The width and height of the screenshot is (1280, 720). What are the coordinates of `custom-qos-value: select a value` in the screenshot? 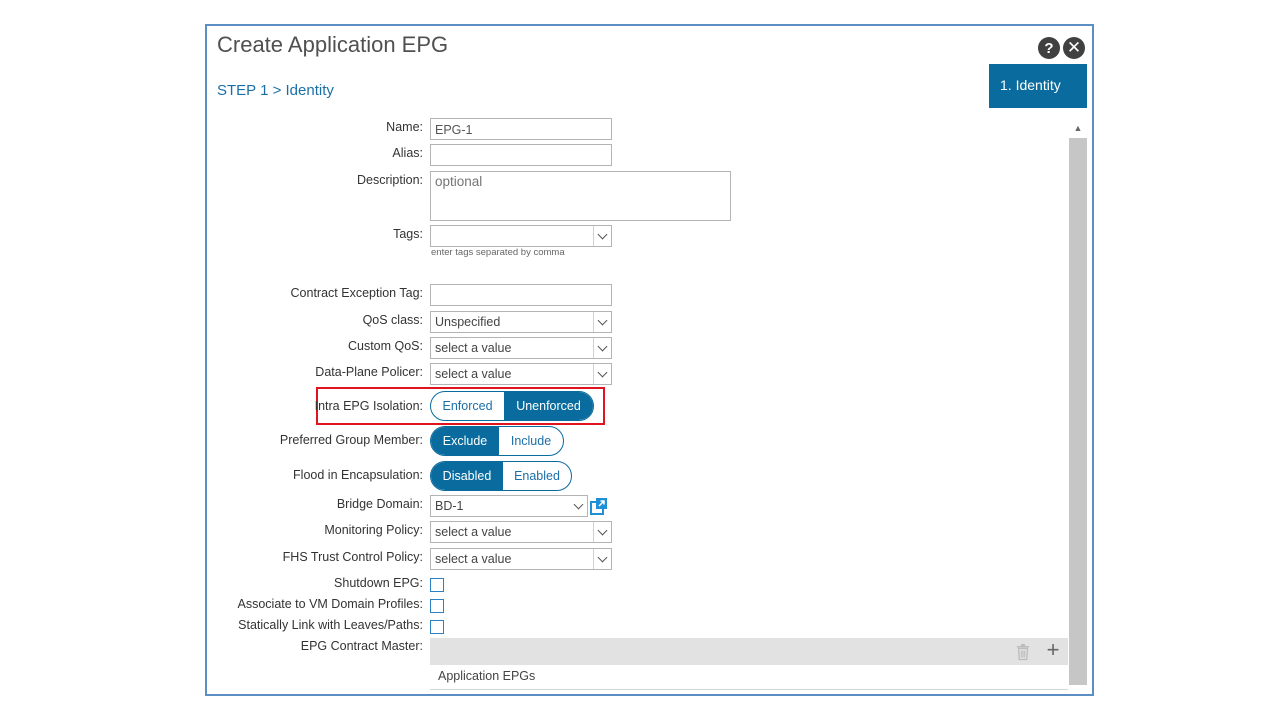 It's located at (473, 348).